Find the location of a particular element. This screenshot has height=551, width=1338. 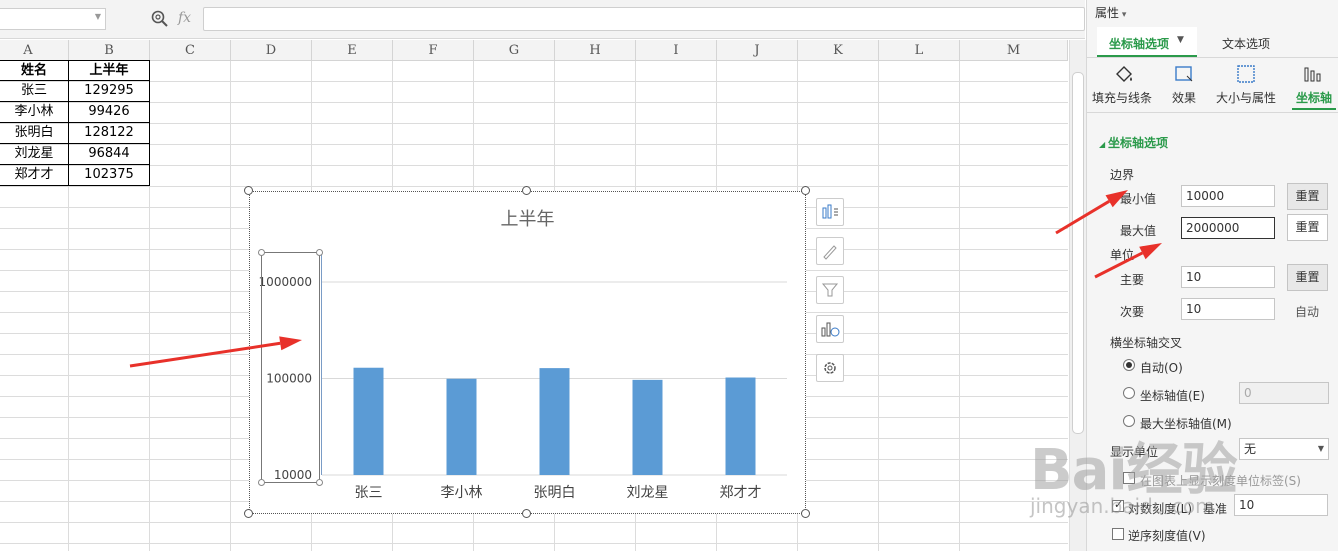

column-header-a: A is located at coordinates (34, 50).